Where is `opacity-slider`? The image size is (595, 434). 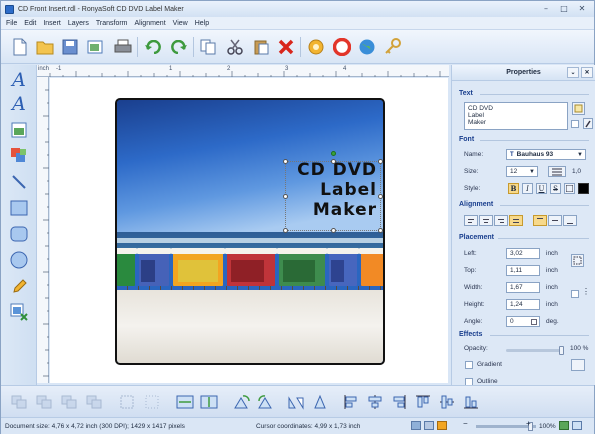 opacity-slider is located at coordinates (535, 350).